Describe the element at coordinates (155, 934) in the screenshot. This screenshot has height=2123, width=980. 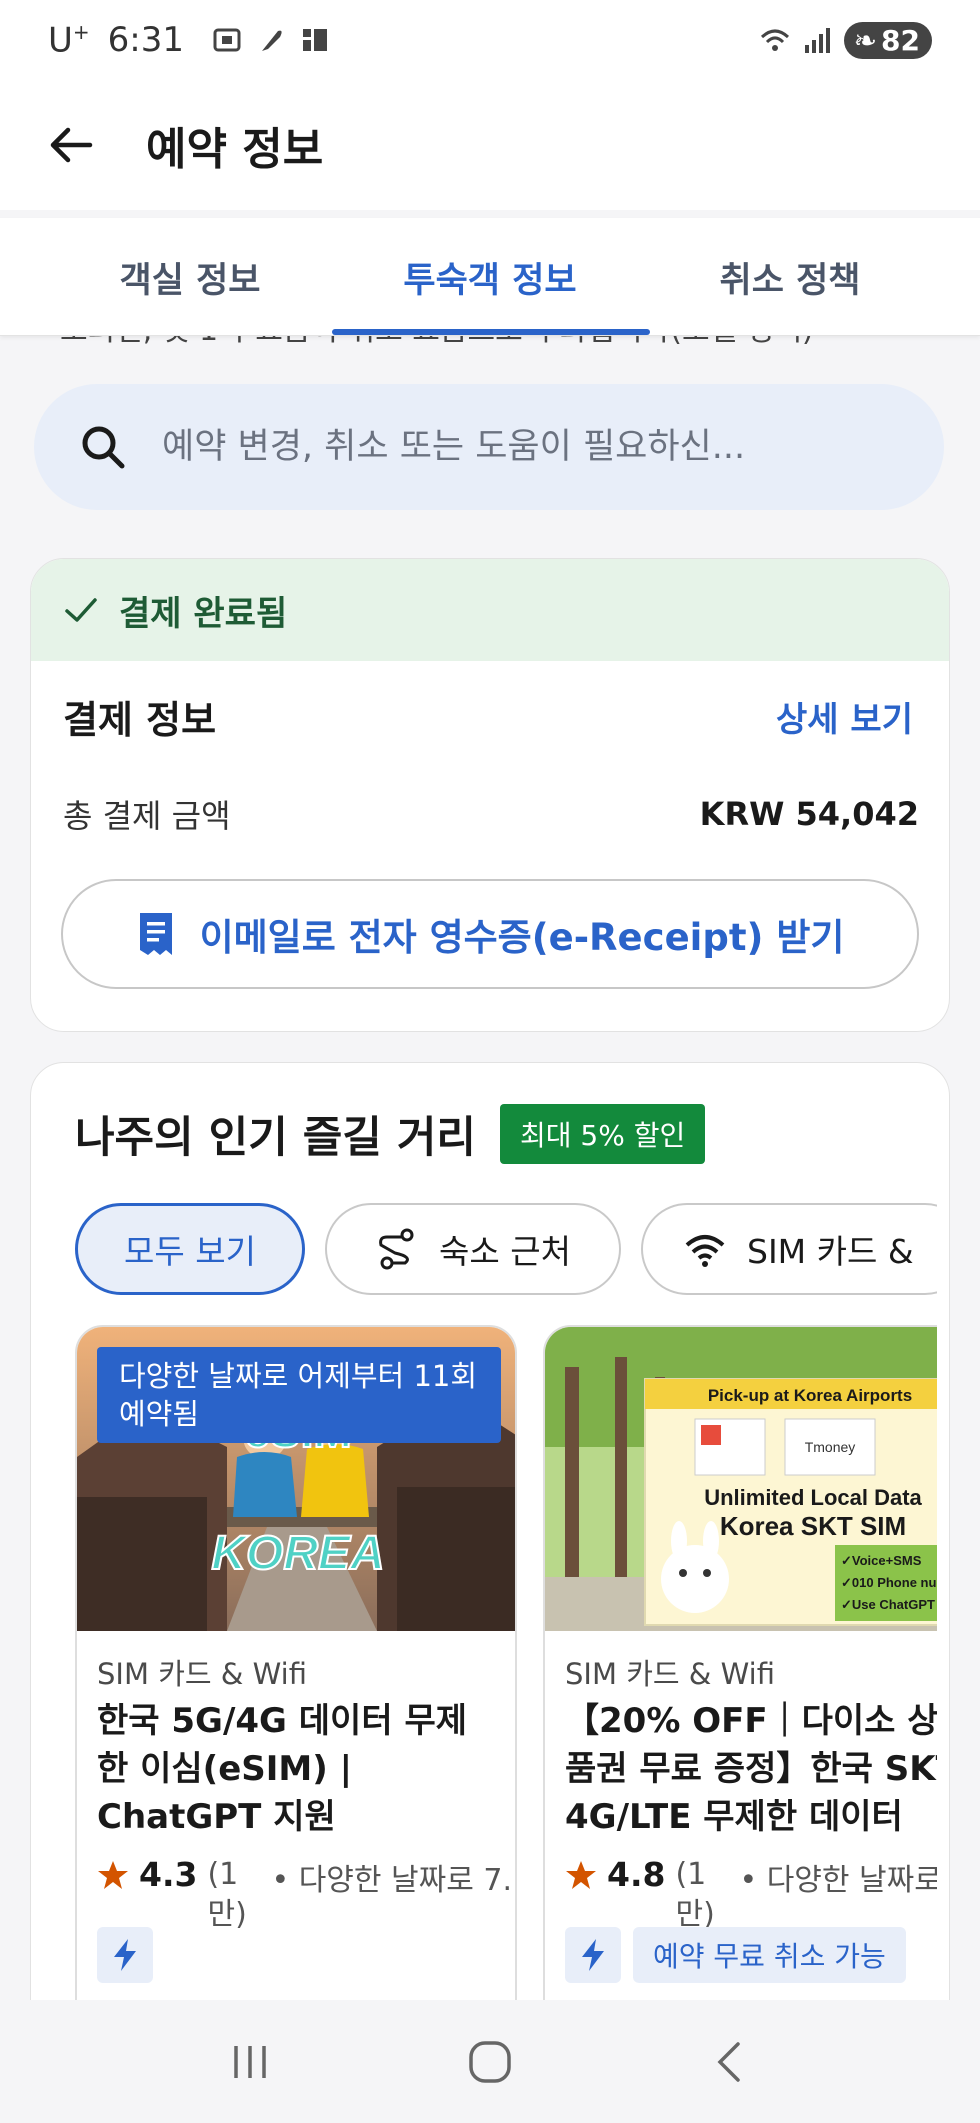
I see `receipt-icon` at that location.